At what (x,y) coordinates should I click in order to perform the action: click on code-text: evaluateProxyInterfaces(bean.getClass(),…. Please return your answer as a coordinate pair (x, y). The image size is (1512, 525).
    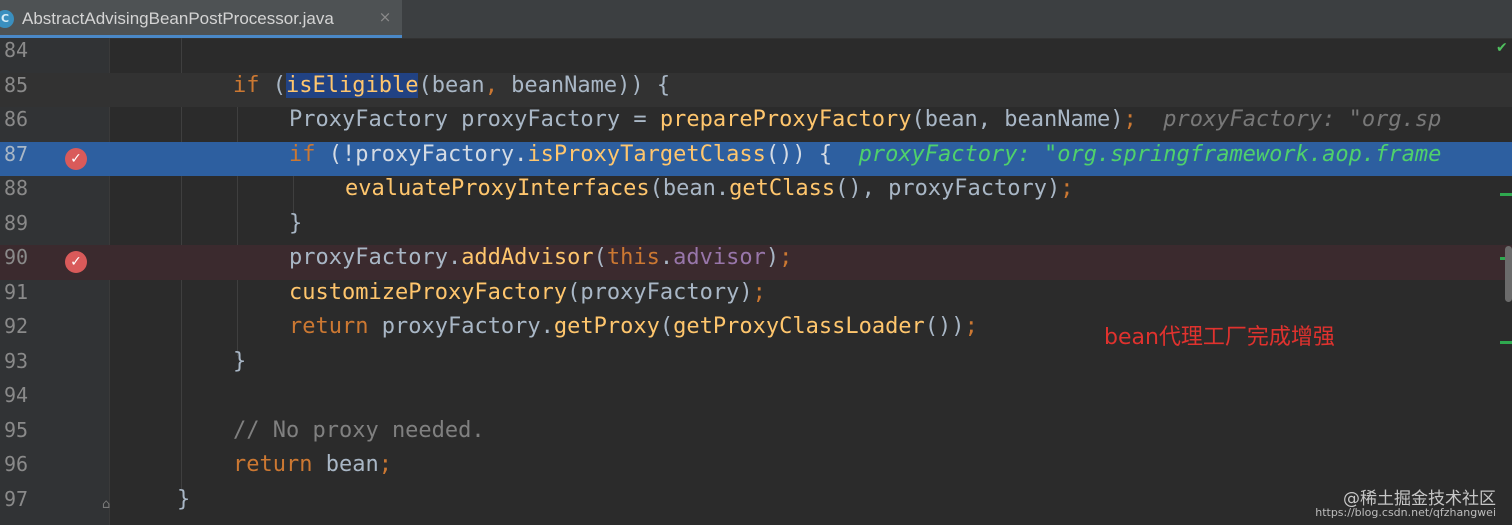
    Looking at the image, I should click on (709, 188).